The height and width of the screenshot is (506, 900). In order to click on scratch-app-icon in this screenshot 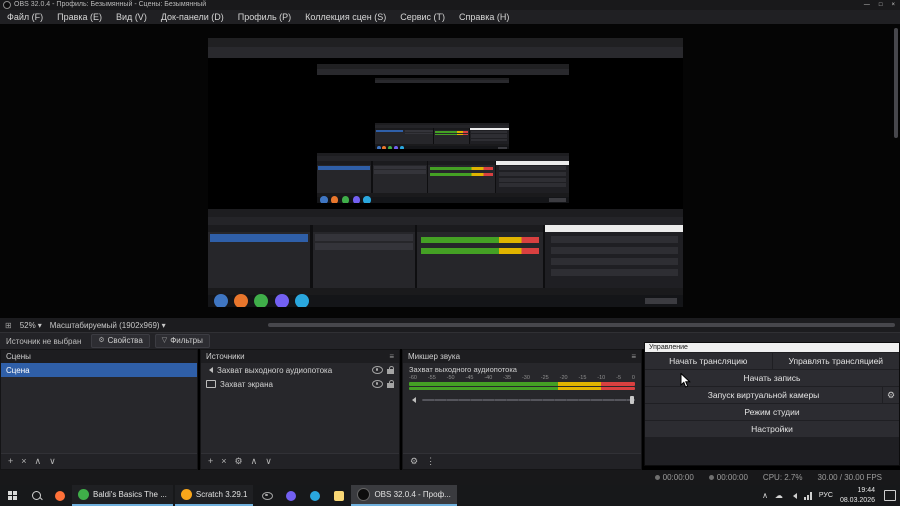, I will do `click(186, 494)`.